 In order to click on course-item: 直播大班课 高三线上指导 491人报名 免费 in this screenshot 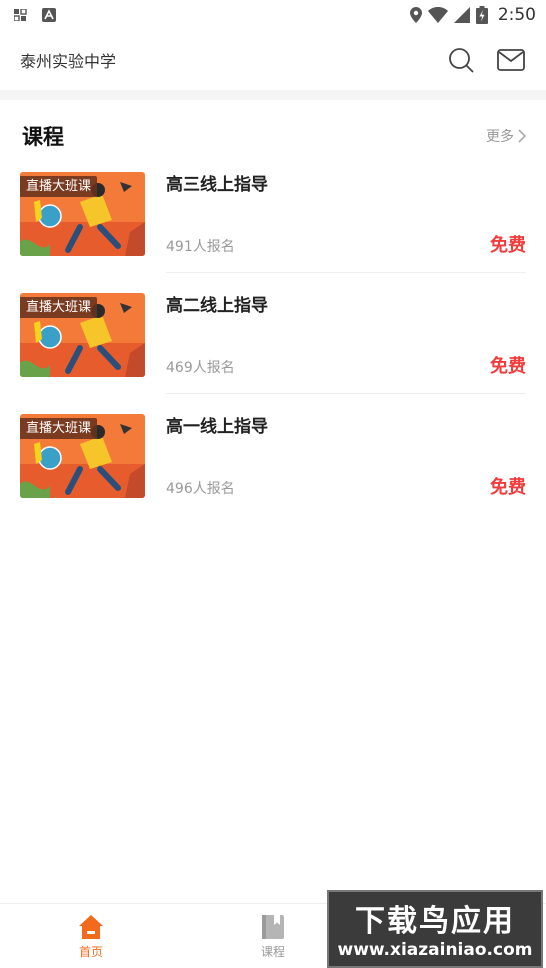, I will do `click(273, 230)`.